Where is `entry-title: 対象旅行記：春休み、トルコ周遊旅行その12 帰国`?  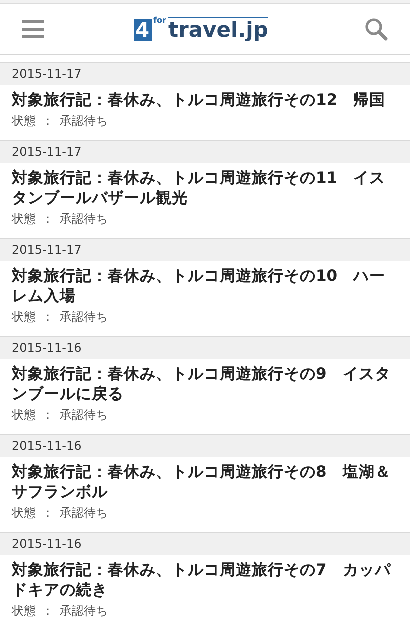 entry-title: 対象旅行記：春休み、トルコ周遊旅行その12 帰国 is located at coordinates (205, 100).